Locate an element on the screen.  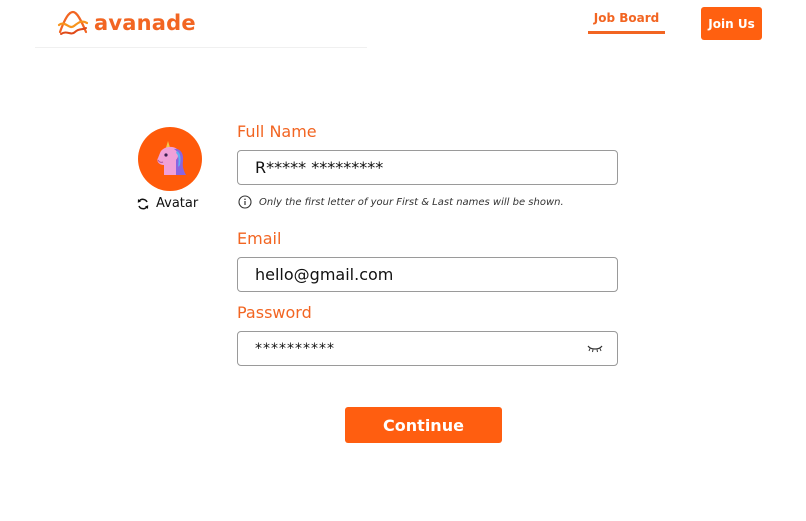
brand-name: avanade is located at coordinates (145, 23).